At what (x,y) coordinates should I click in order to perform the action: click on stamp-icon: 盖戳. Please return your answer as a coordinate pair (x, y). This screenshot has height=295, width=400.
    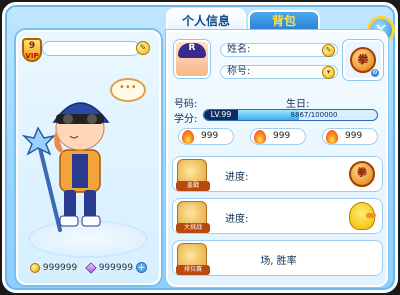
    Looking at the image, I should click on (193, 175).